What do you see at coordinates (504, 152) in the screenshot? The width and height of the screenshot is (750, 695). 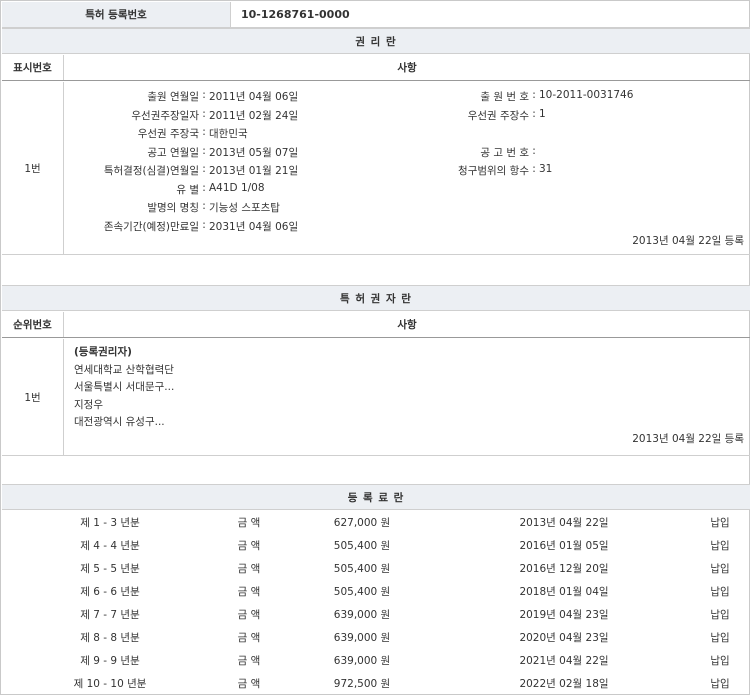 I see `rights-field-right-label: 공 고 번 호` at bounding box center [504, 152].